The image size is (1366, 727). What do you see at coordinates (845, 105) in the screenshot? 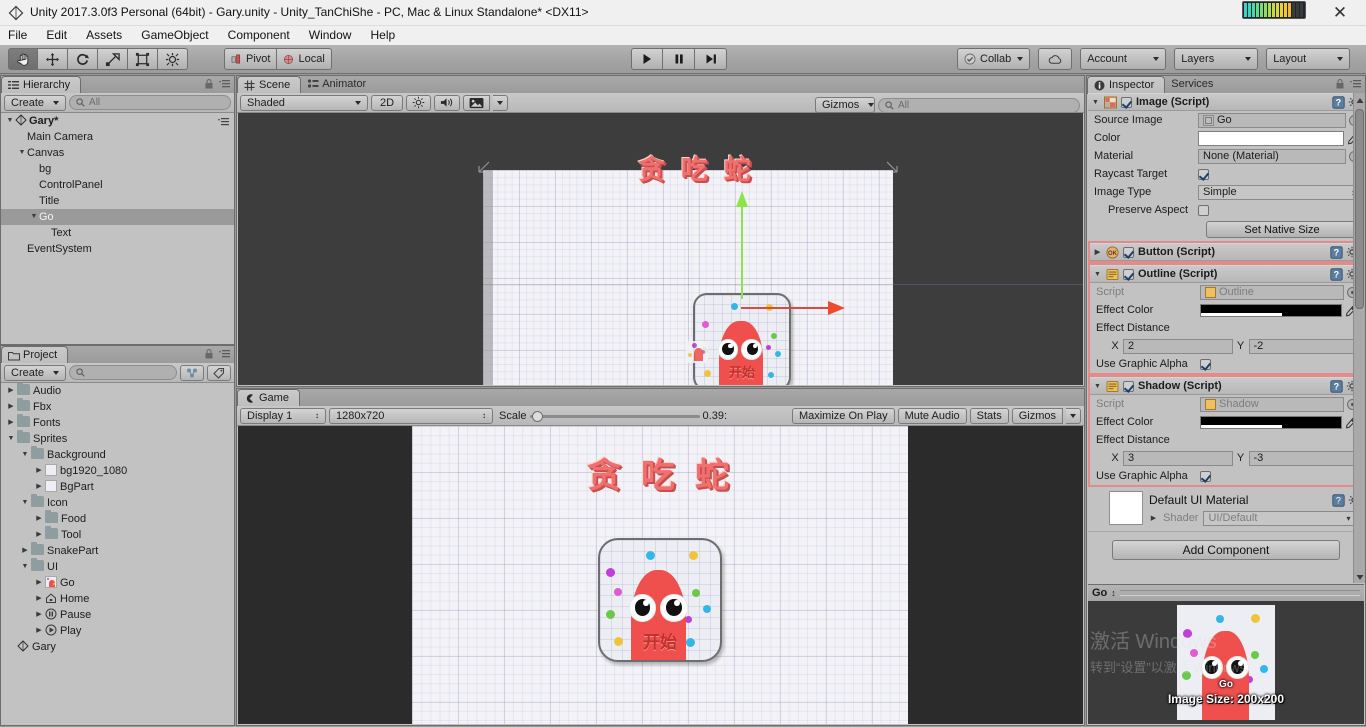
I see `scene-gizmos-dropdown: Gizmos` at bounding box center [845, 105].